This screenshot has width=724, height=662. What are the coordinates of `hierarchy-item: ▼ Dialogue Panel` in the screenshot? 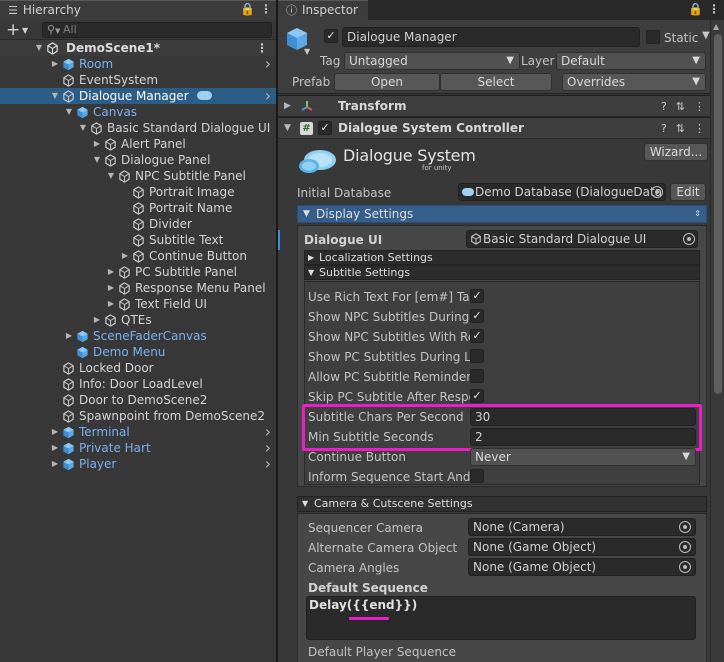 It's located at (138, 160).